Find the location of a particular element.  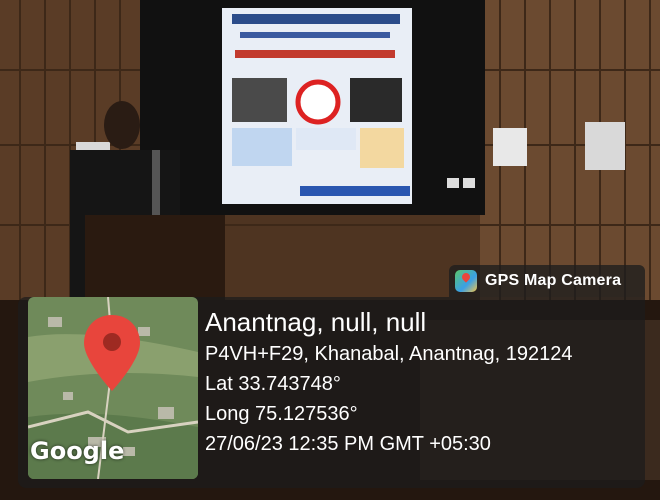

longitude: Long 75.127536° is located at coordinates (281, 414).